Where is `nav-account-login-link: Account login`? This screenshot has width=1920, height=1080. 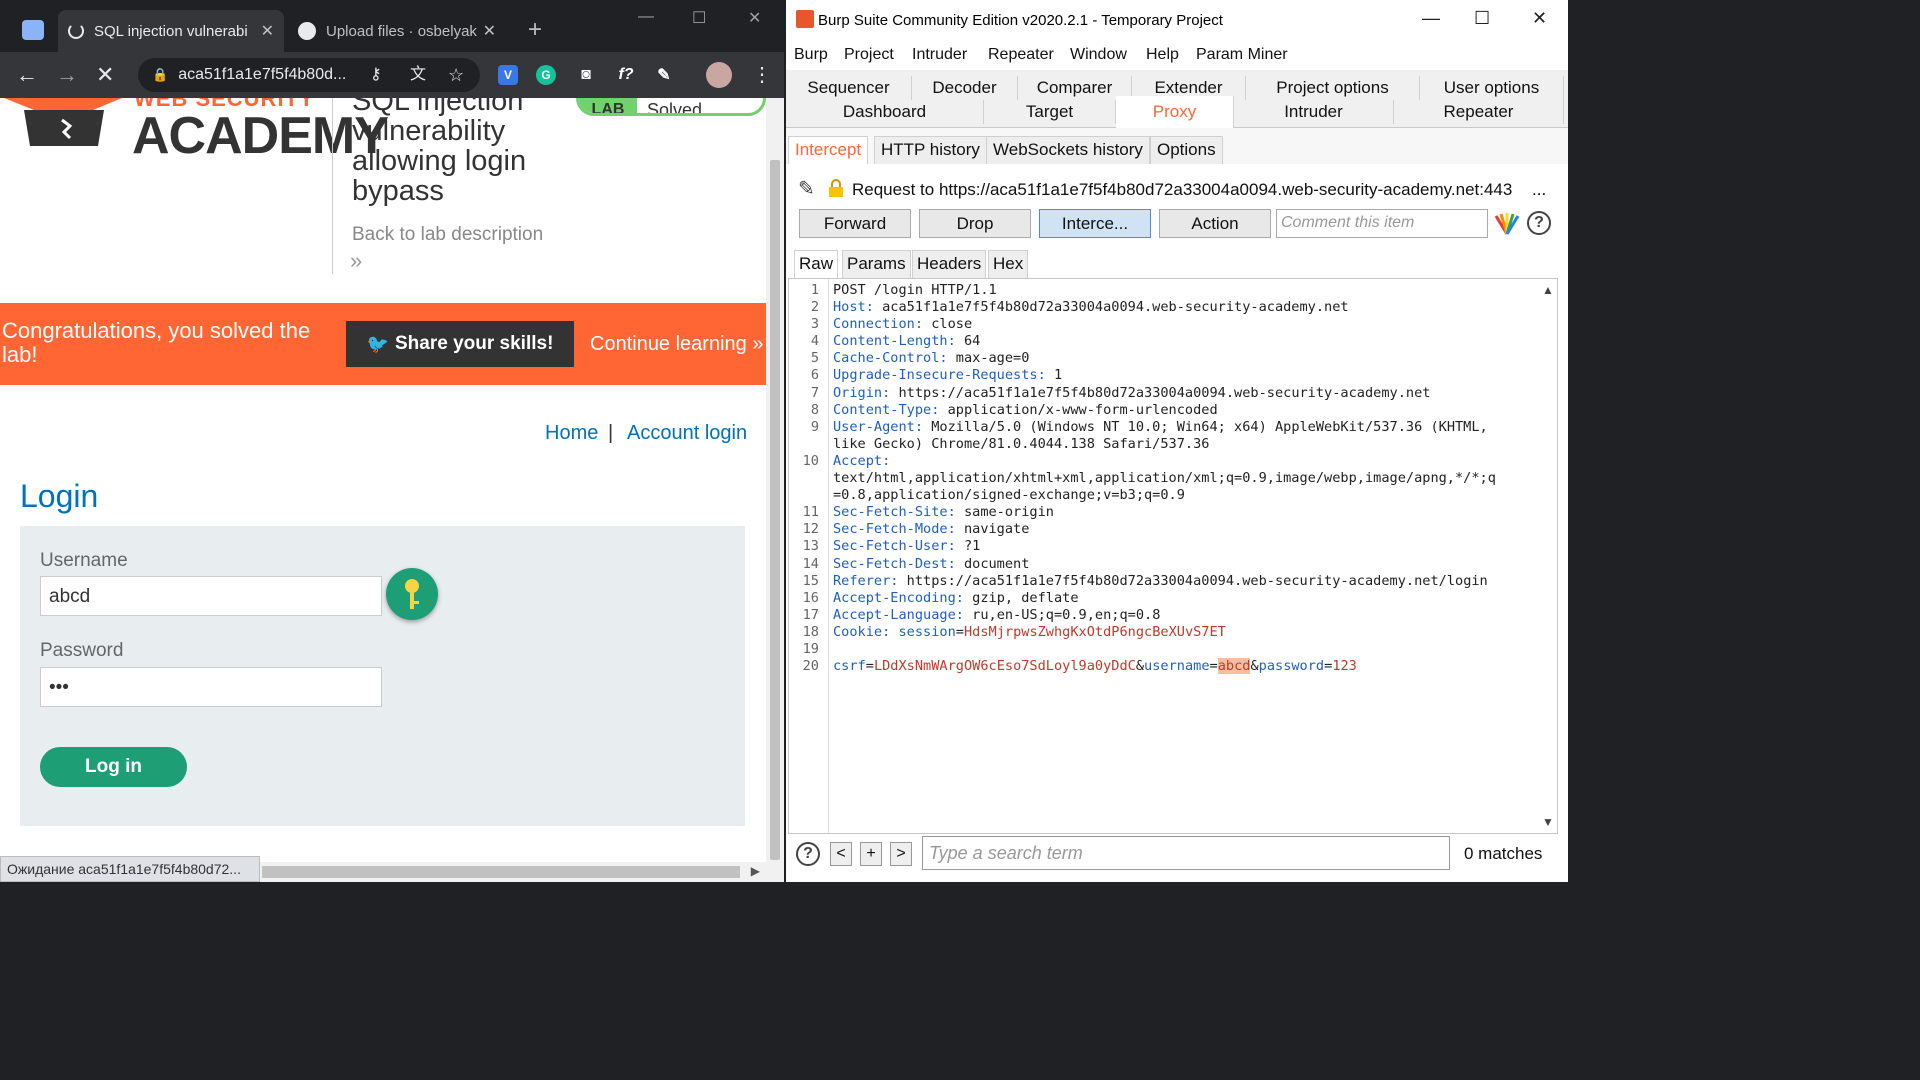 nav-account-login-link: Account login is located at coordinates (687, 433).